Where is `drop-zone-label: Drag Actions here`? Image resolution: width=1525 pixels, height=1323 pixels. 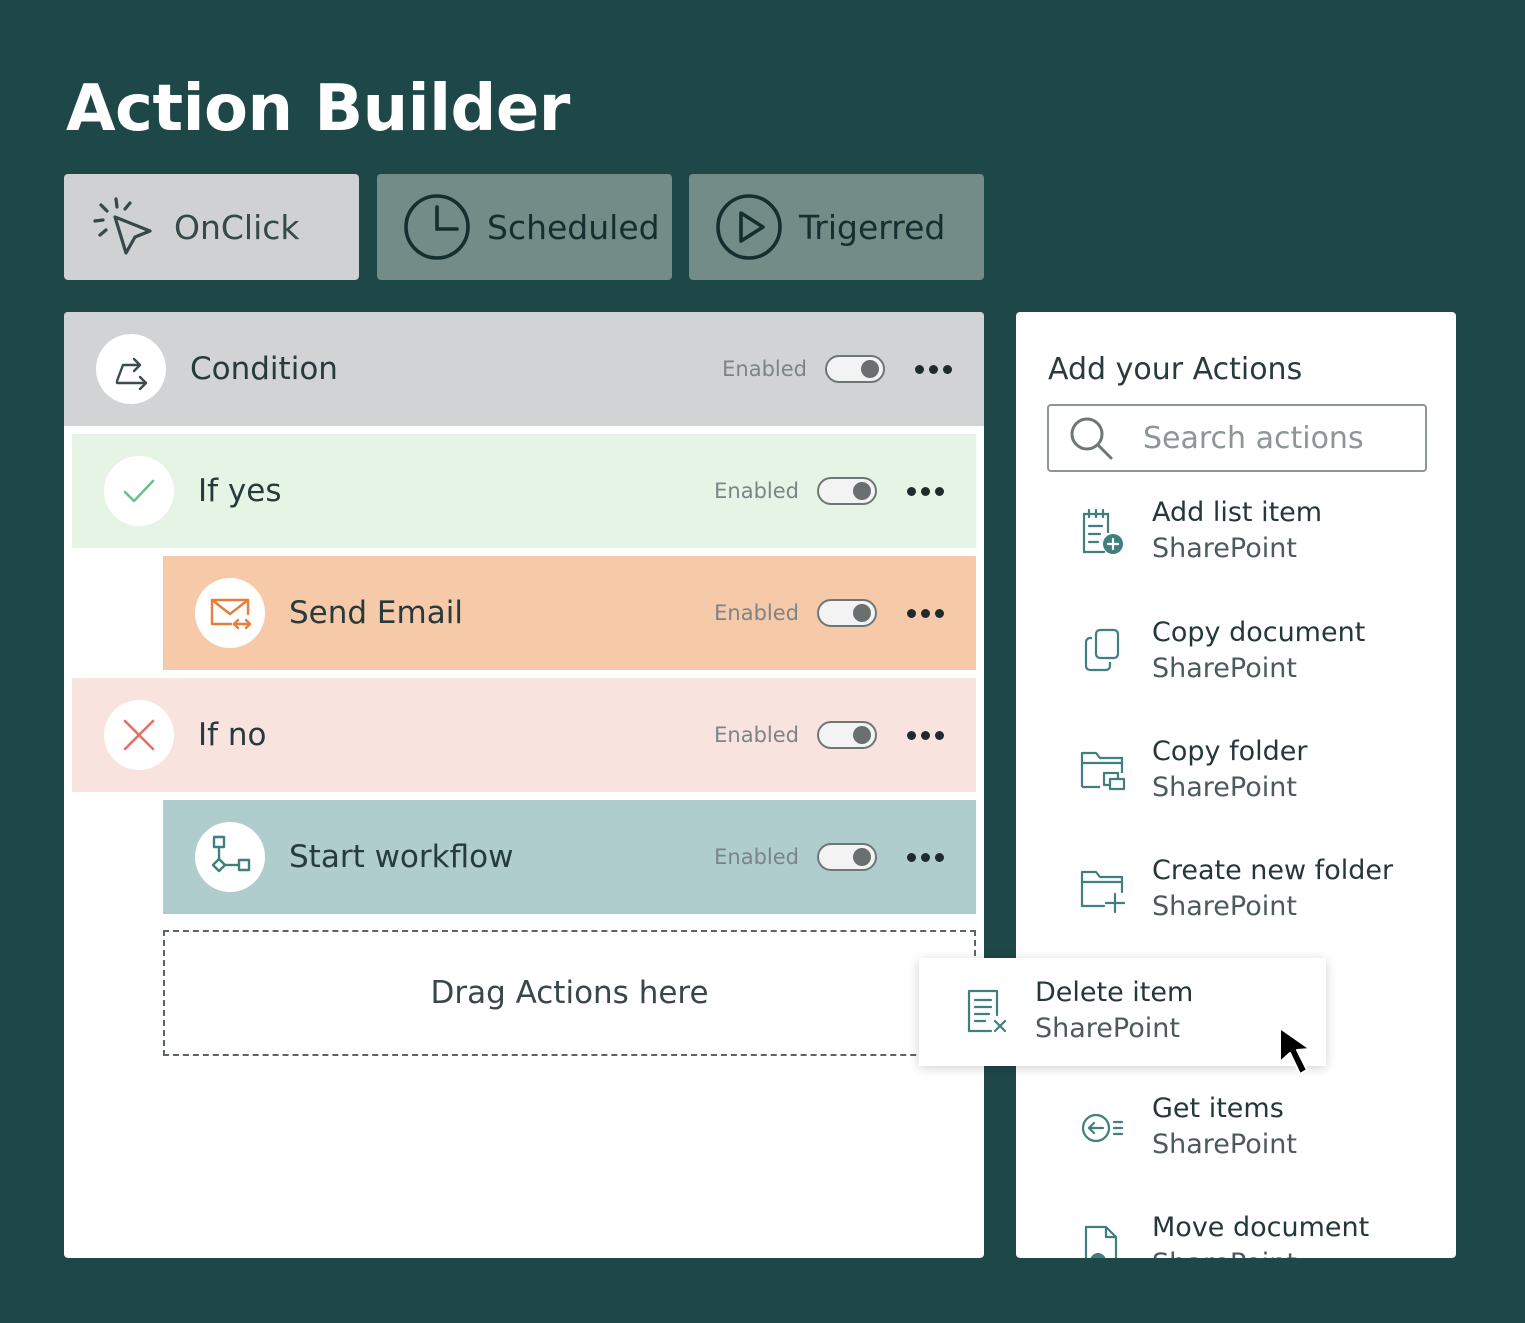 drop-zone-label: Drag Actions here is located at coordinates (569, 993).